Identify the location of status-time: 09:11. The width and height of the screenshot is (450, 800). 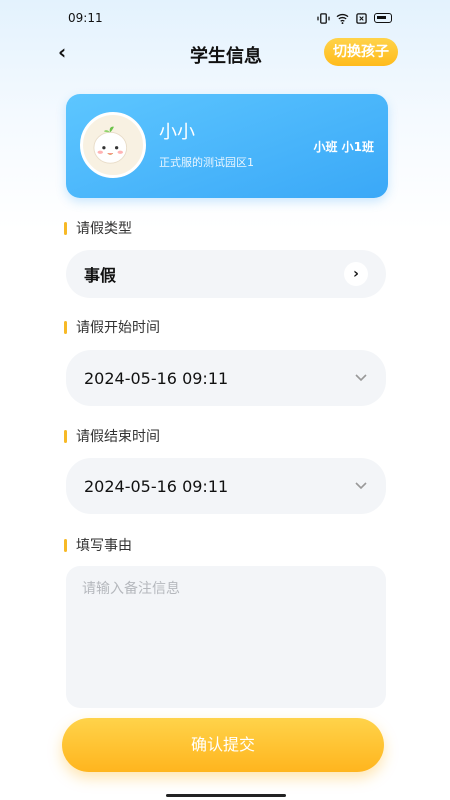
(85, 18).